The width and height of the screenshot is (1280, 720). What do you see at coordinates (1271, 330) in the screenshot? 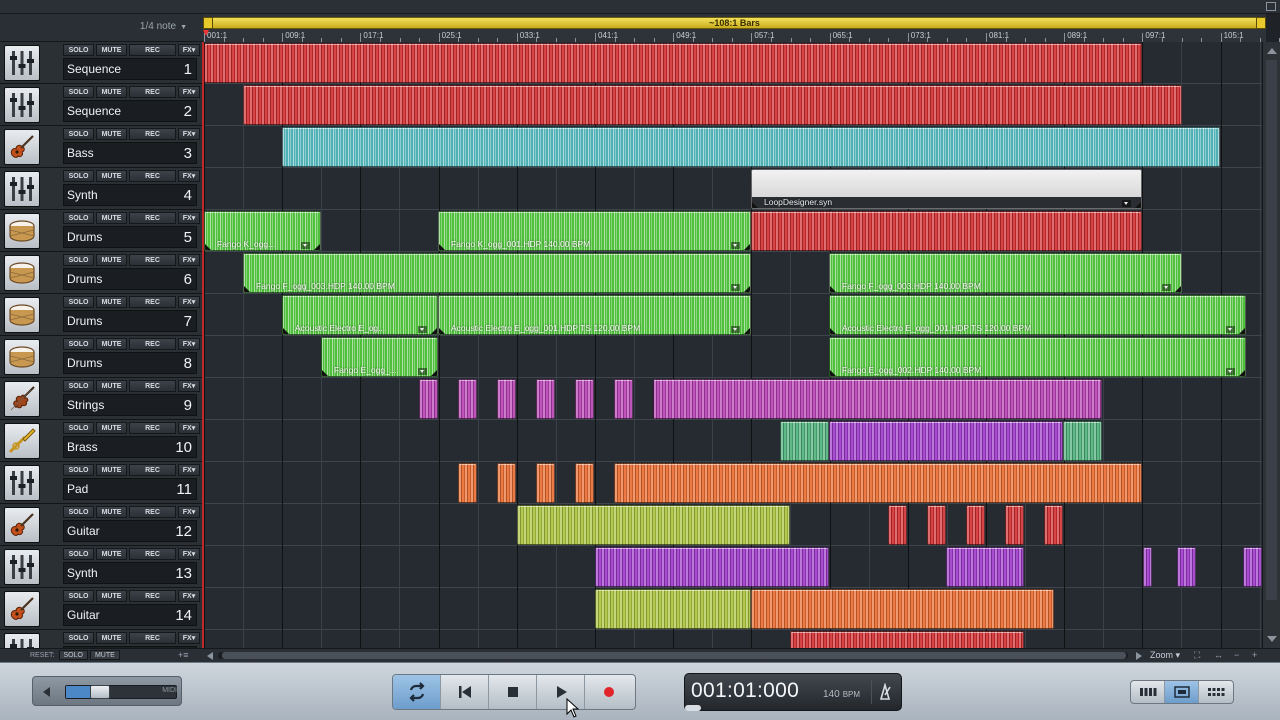
I see `vertical-scroll-thumb` at bounding box center [1271, 330].